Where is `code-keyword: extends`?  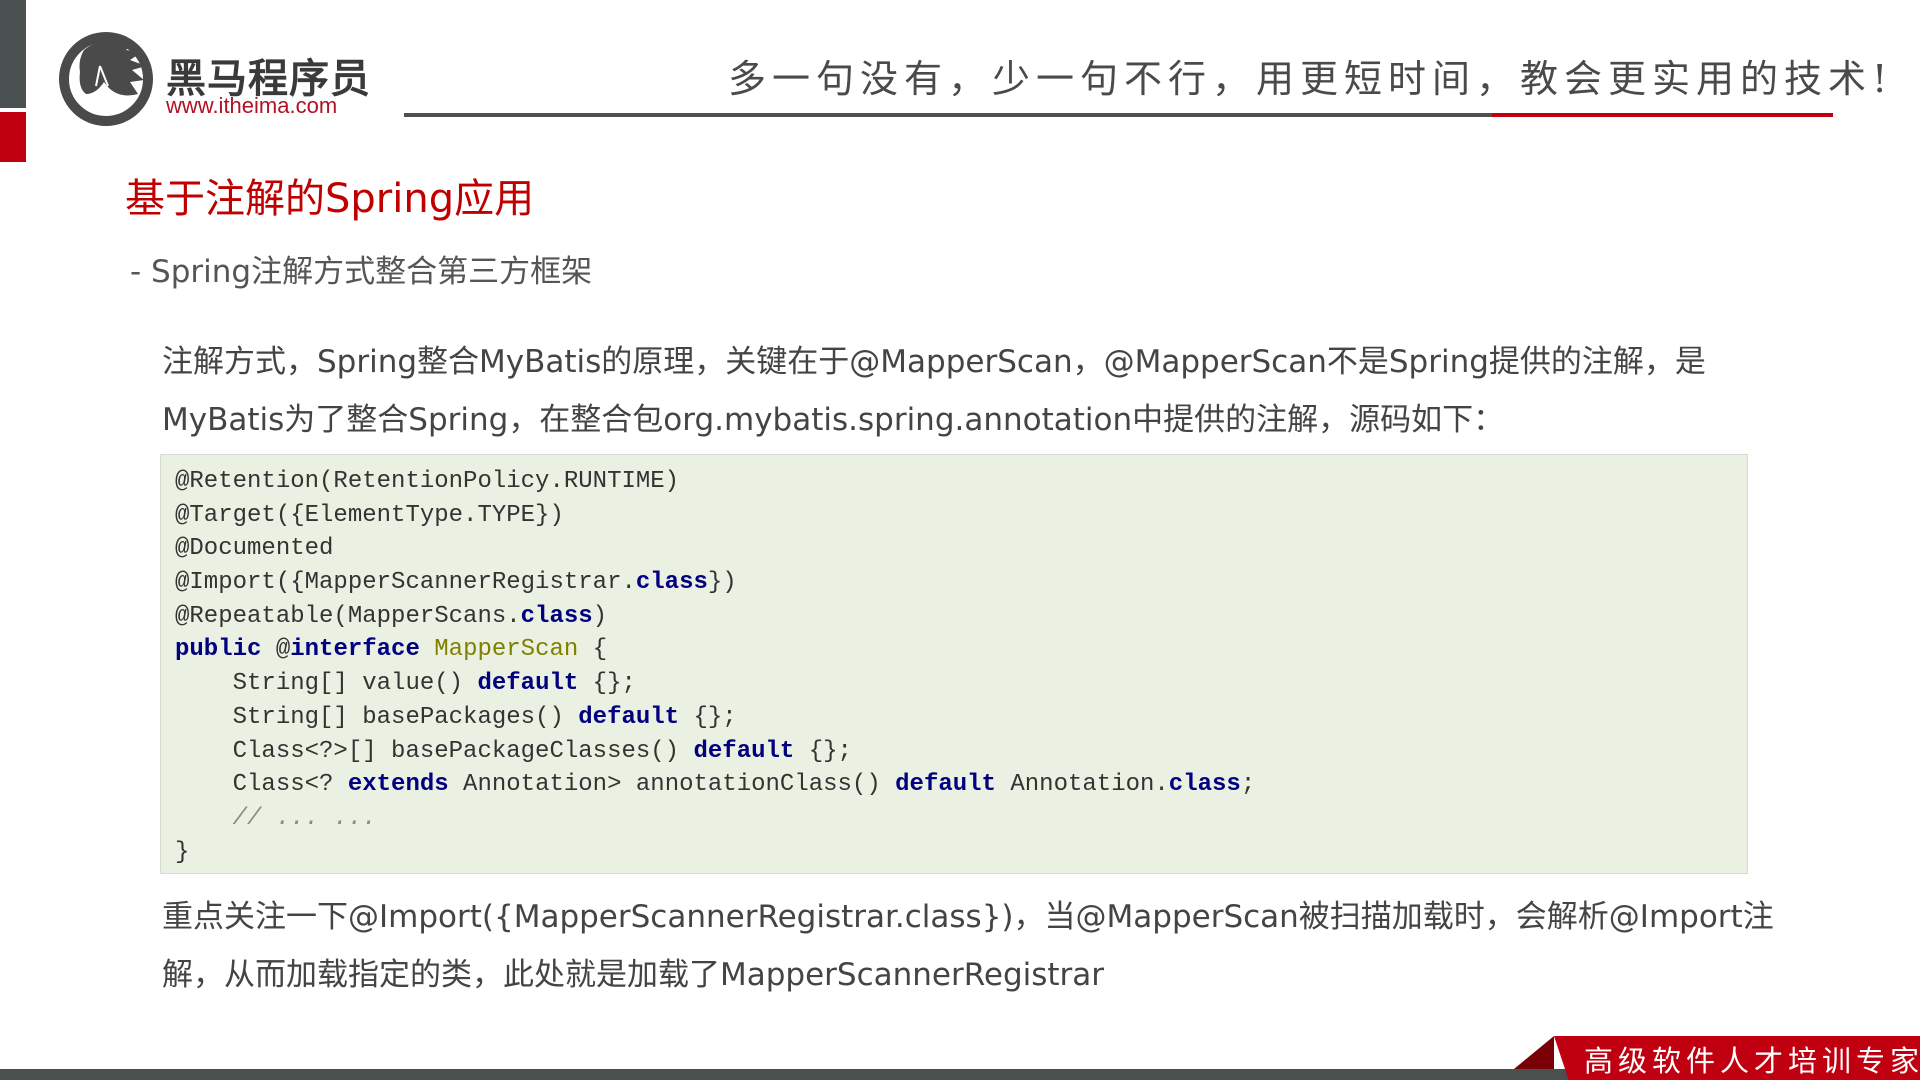
code-keyword: extends is located at coordinates (398, 785).